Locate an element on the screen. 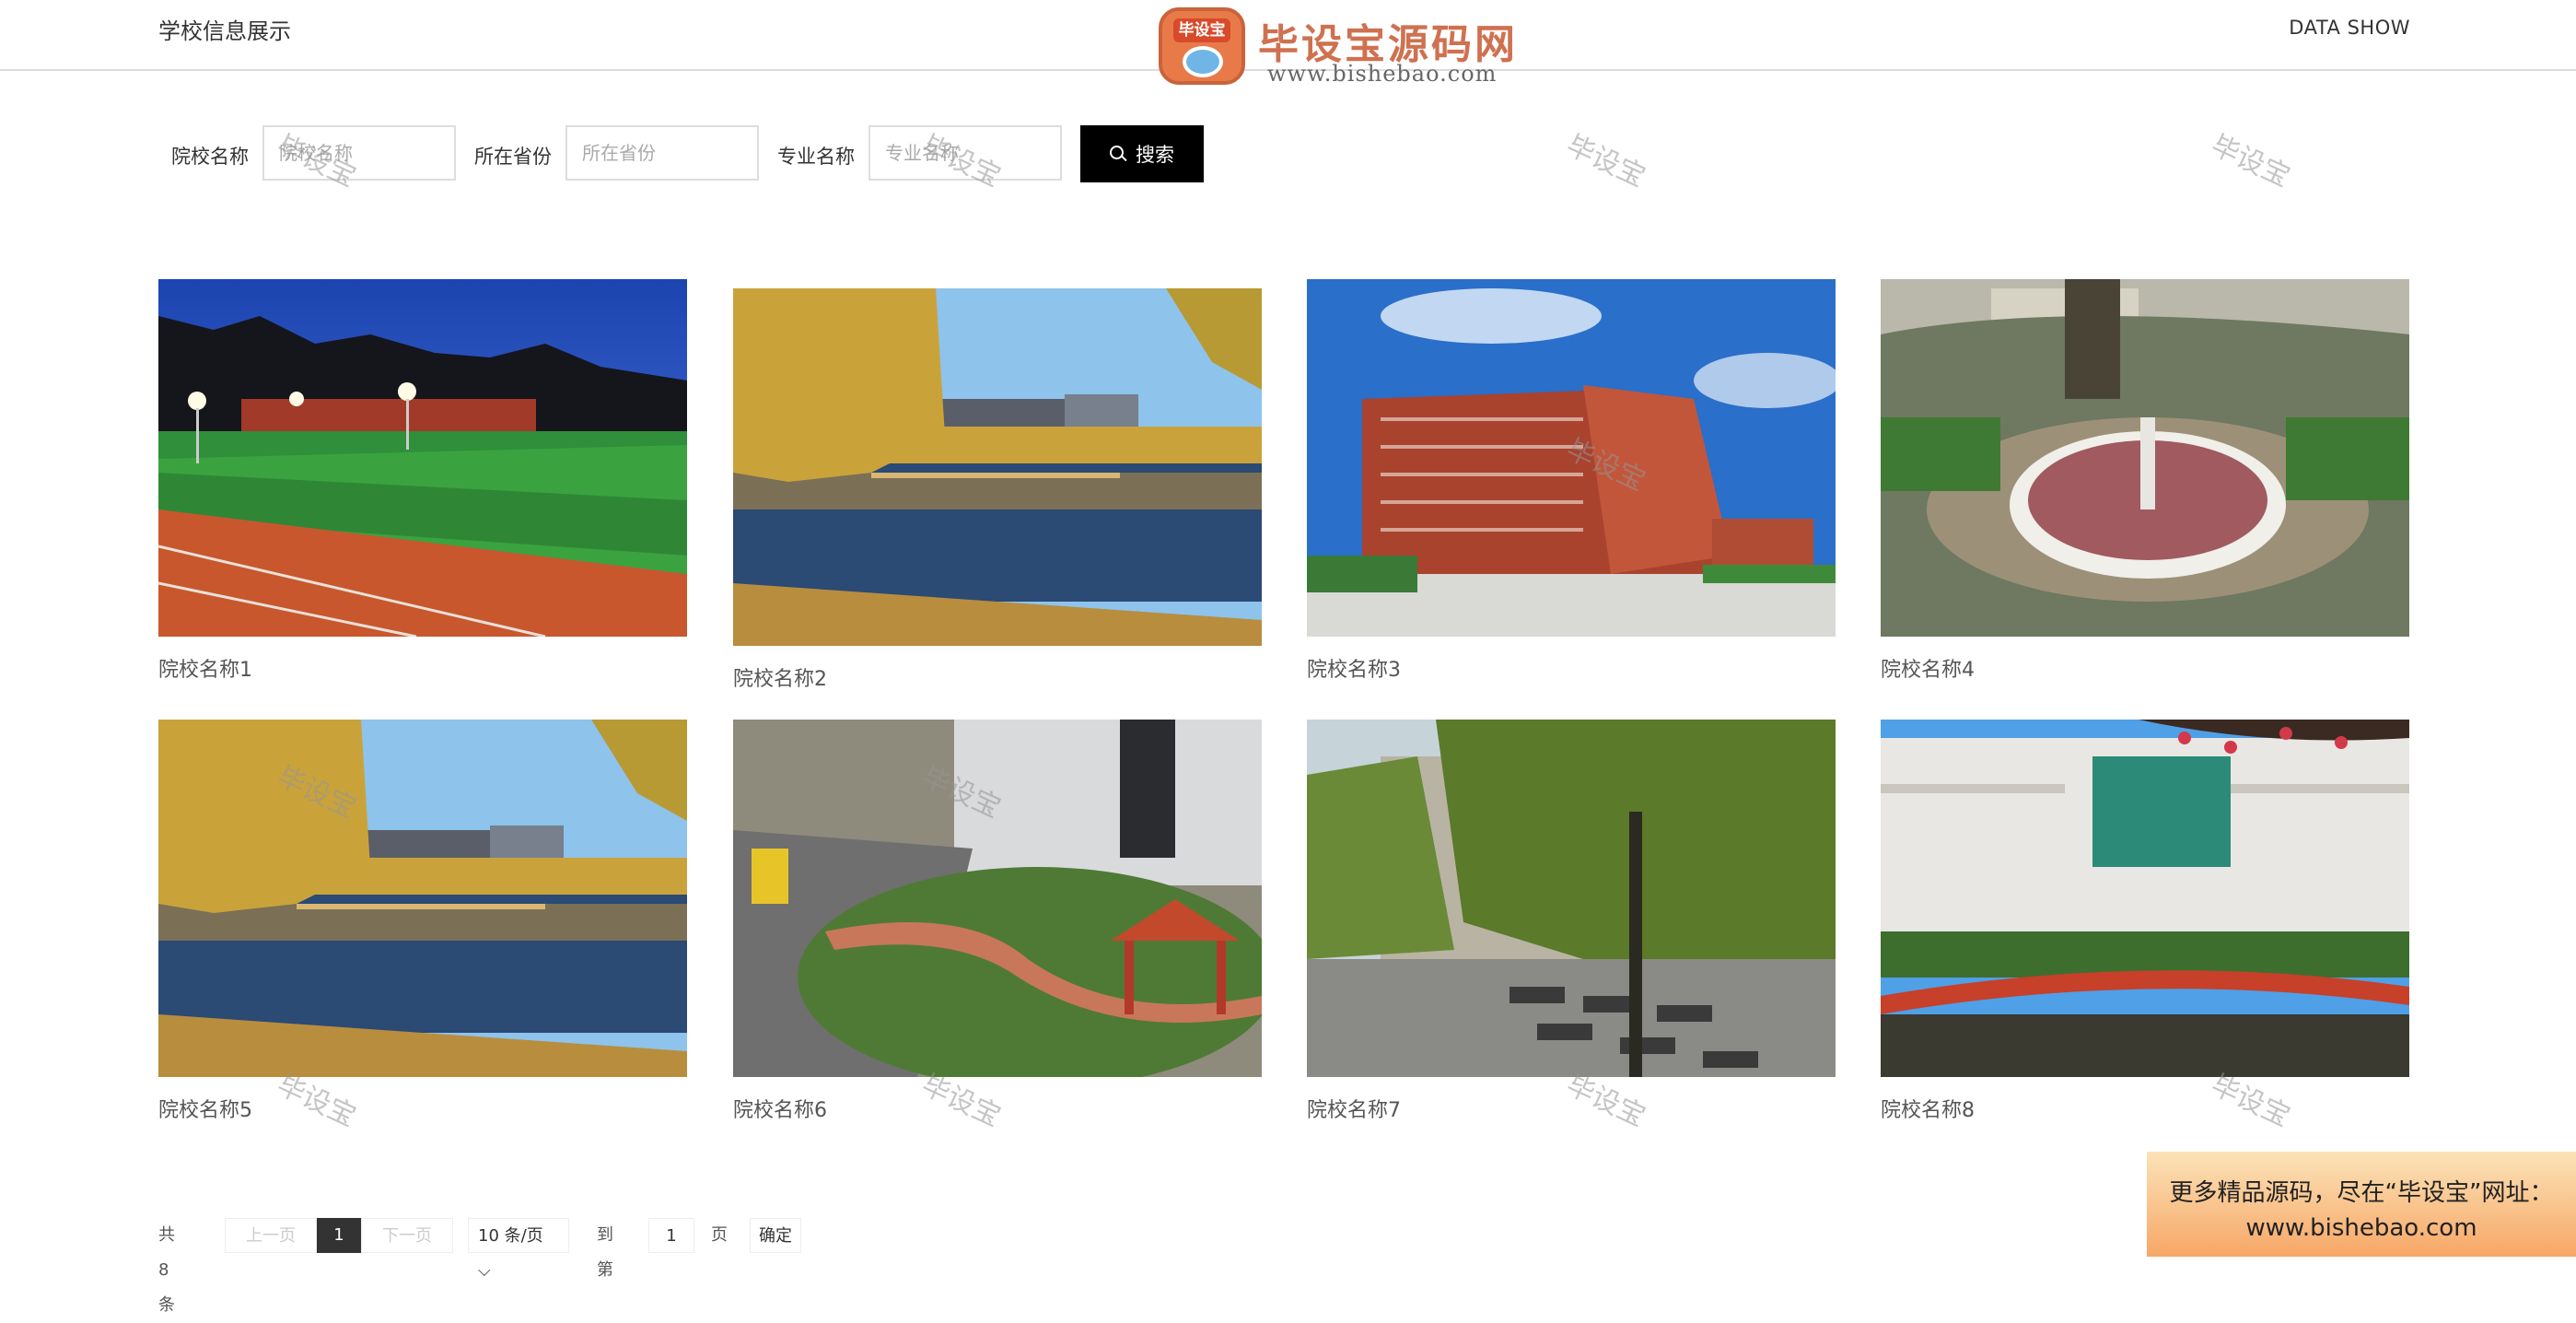 This screenshot has height=1323, width=2576. school-card: 院校名称1 is located at coordinates (422, 481).